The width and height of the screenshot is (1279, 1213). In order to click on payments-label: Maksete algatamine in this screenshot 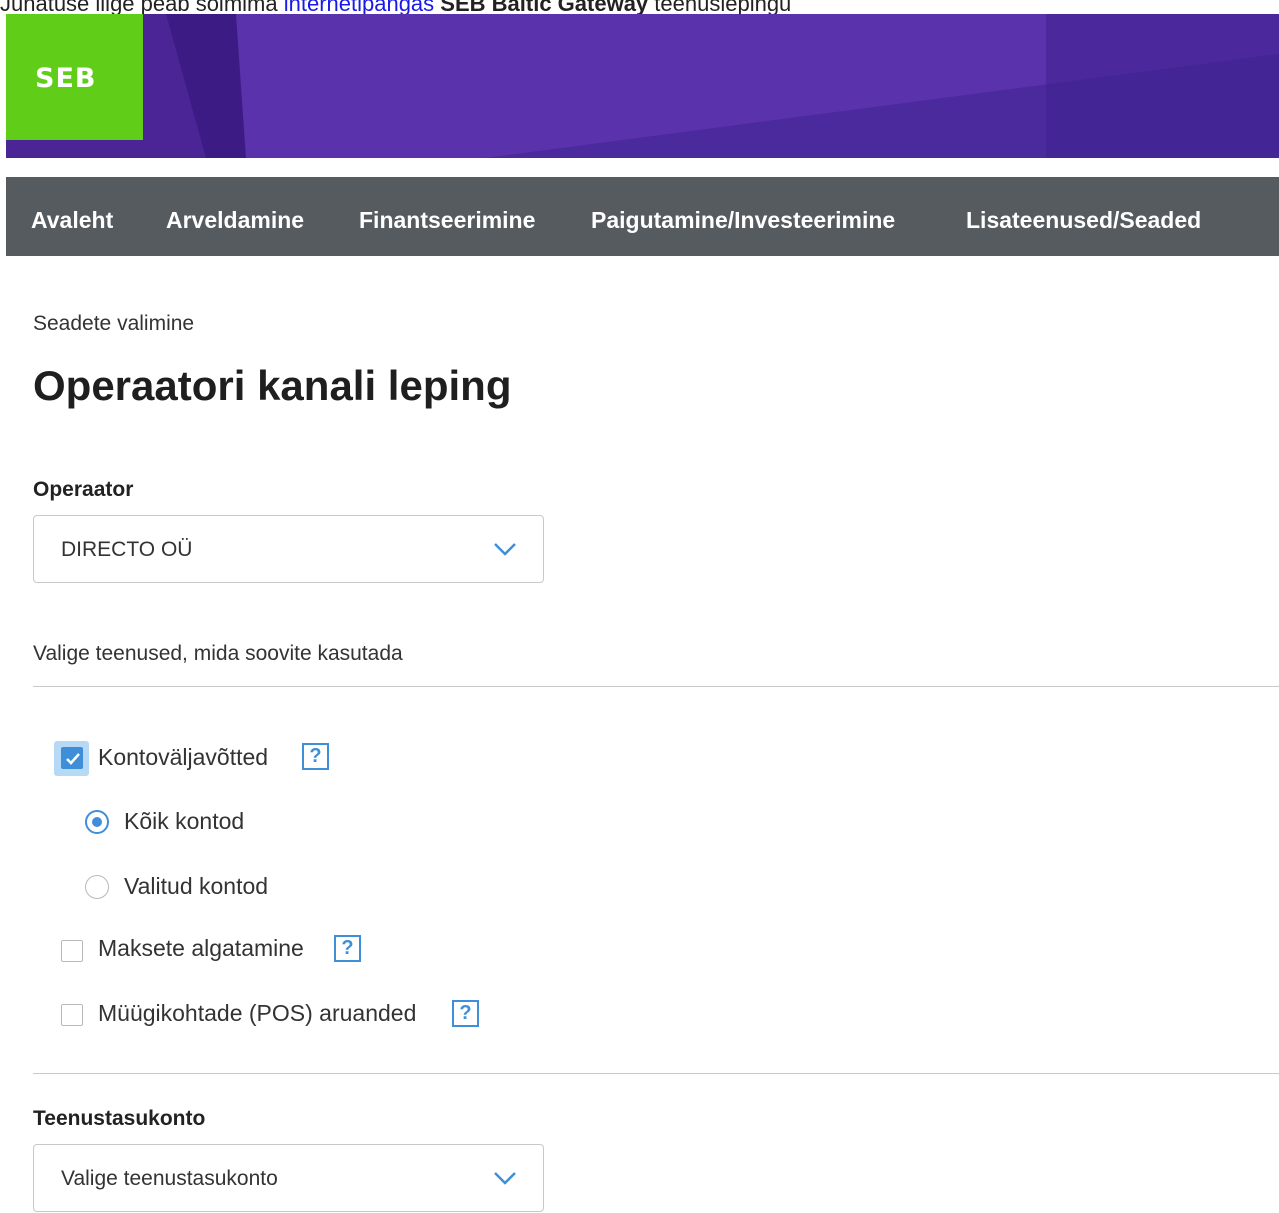, I will do `click(201, 948)`.